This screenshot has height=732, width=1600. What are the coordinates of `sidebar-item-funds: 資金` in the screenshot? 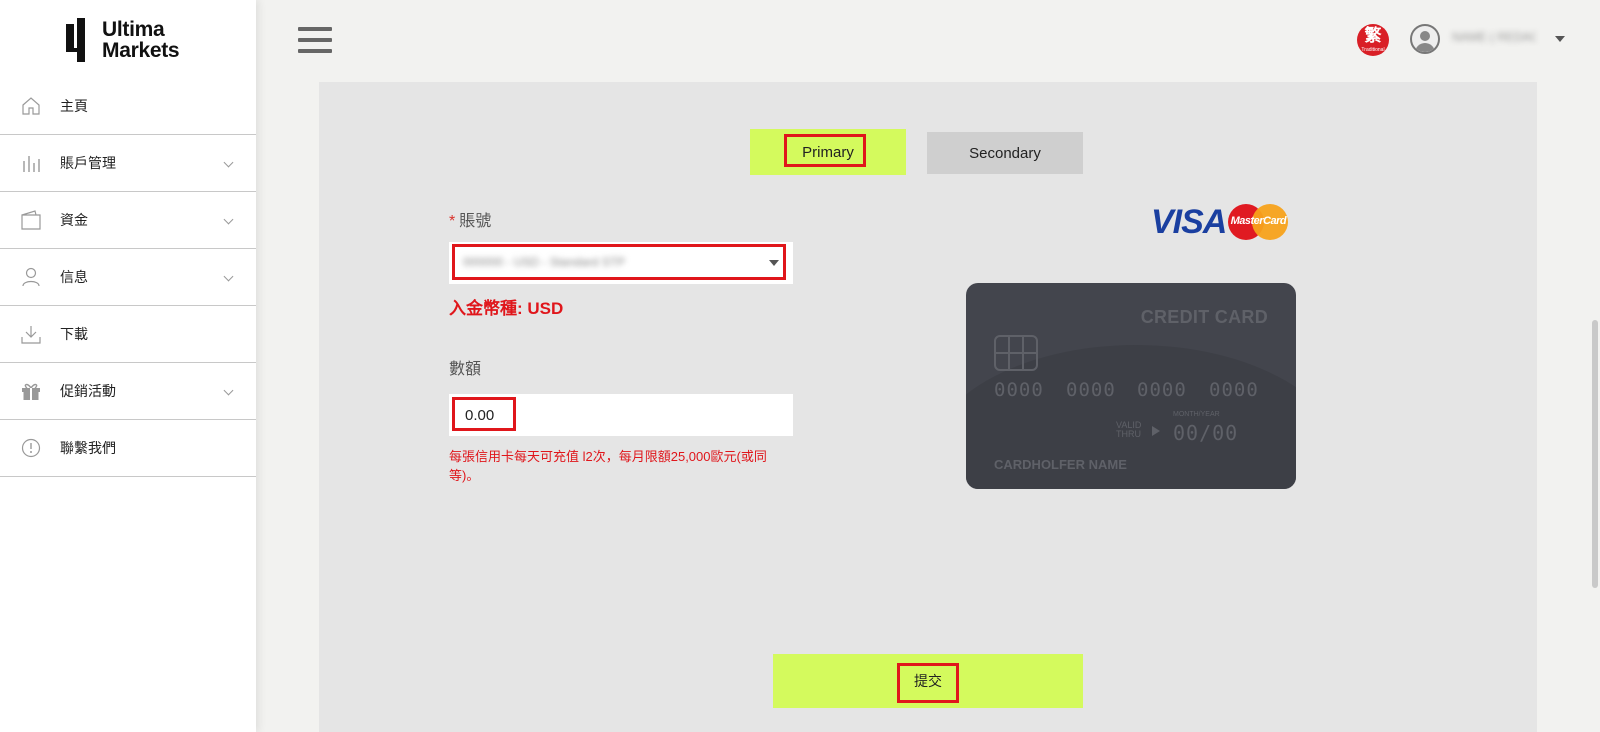 It's located at (128, 220).